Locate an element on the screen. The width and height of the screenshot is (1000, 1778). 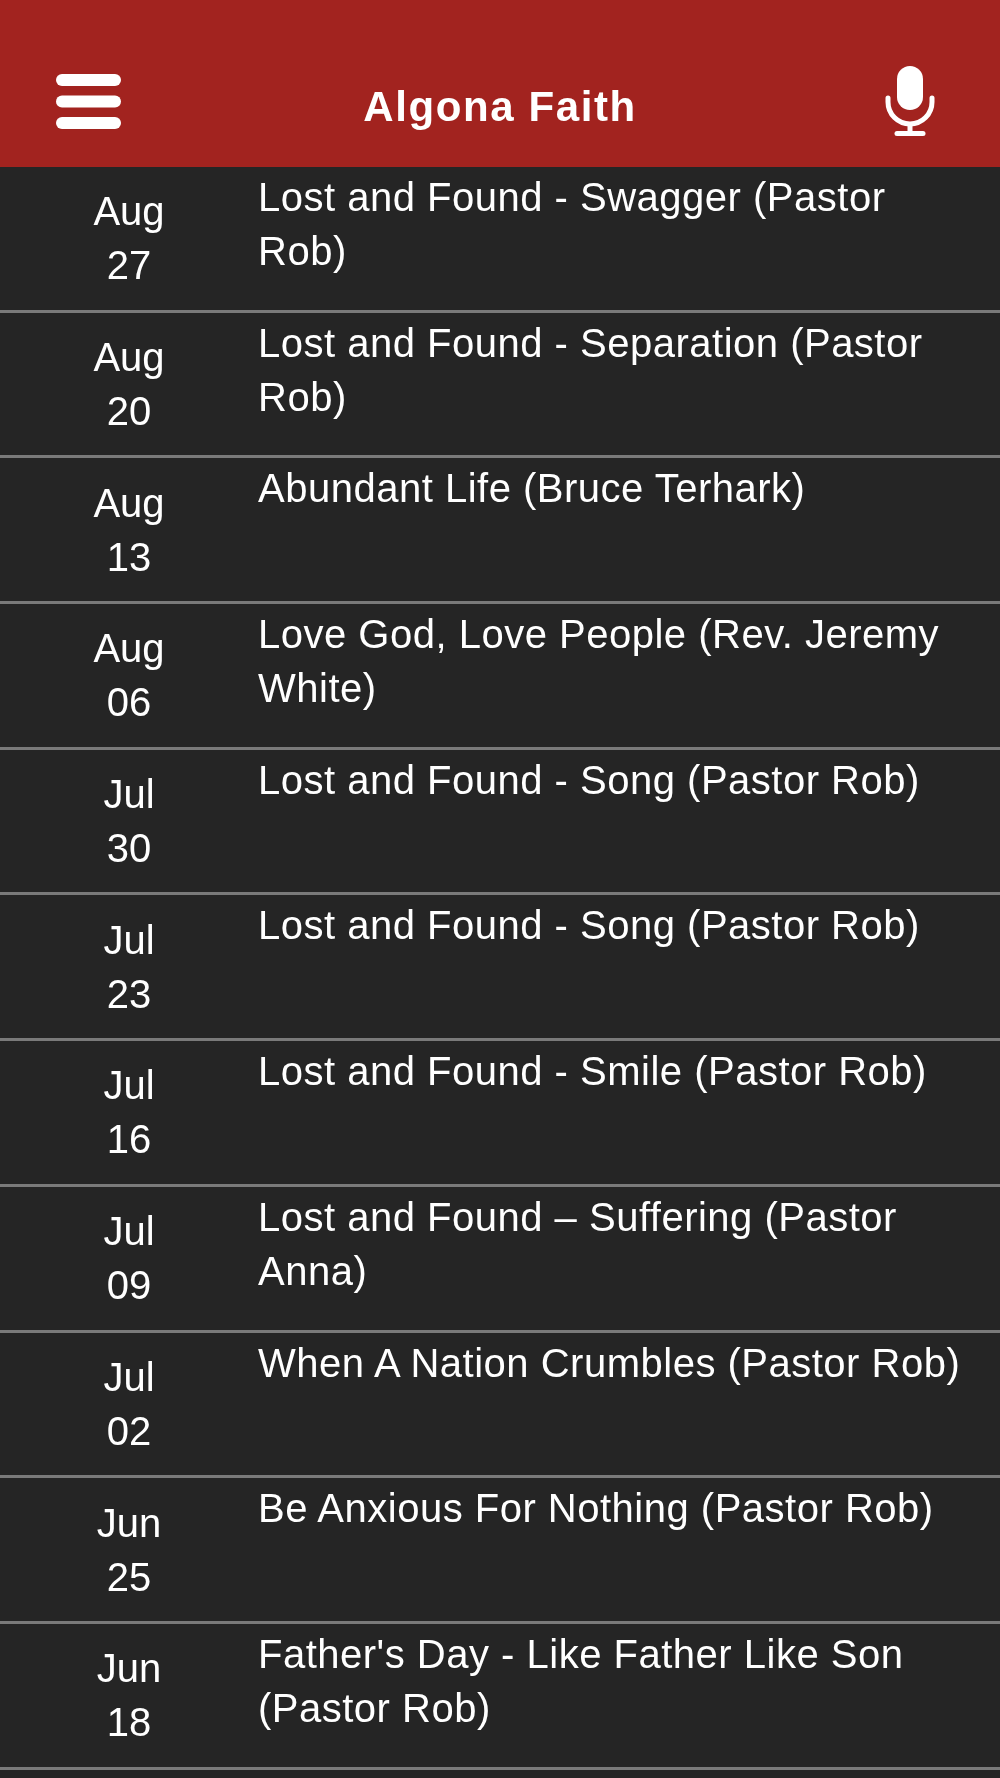
date-day: 16 is located at coordinates (129, 1139).